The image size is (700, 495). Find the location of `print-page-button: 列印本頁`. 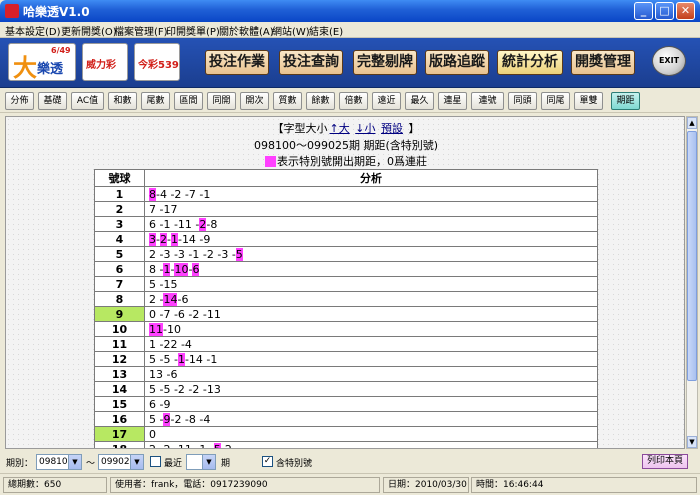

print-page-button: 列印本頁 is located at coordinates (665, 461).